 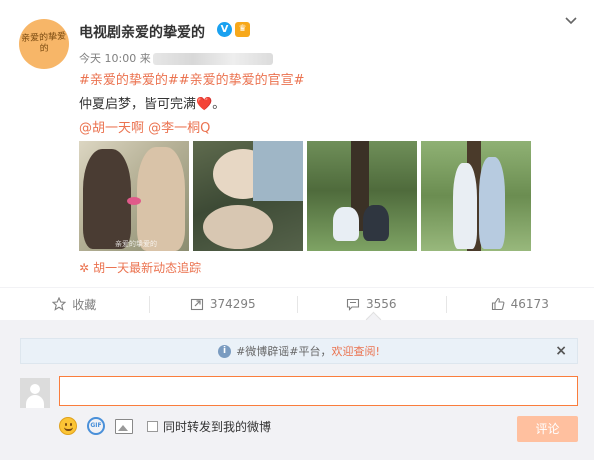 I want to click on notice-link: 欢迎查阅, so click(x=354, y=351).